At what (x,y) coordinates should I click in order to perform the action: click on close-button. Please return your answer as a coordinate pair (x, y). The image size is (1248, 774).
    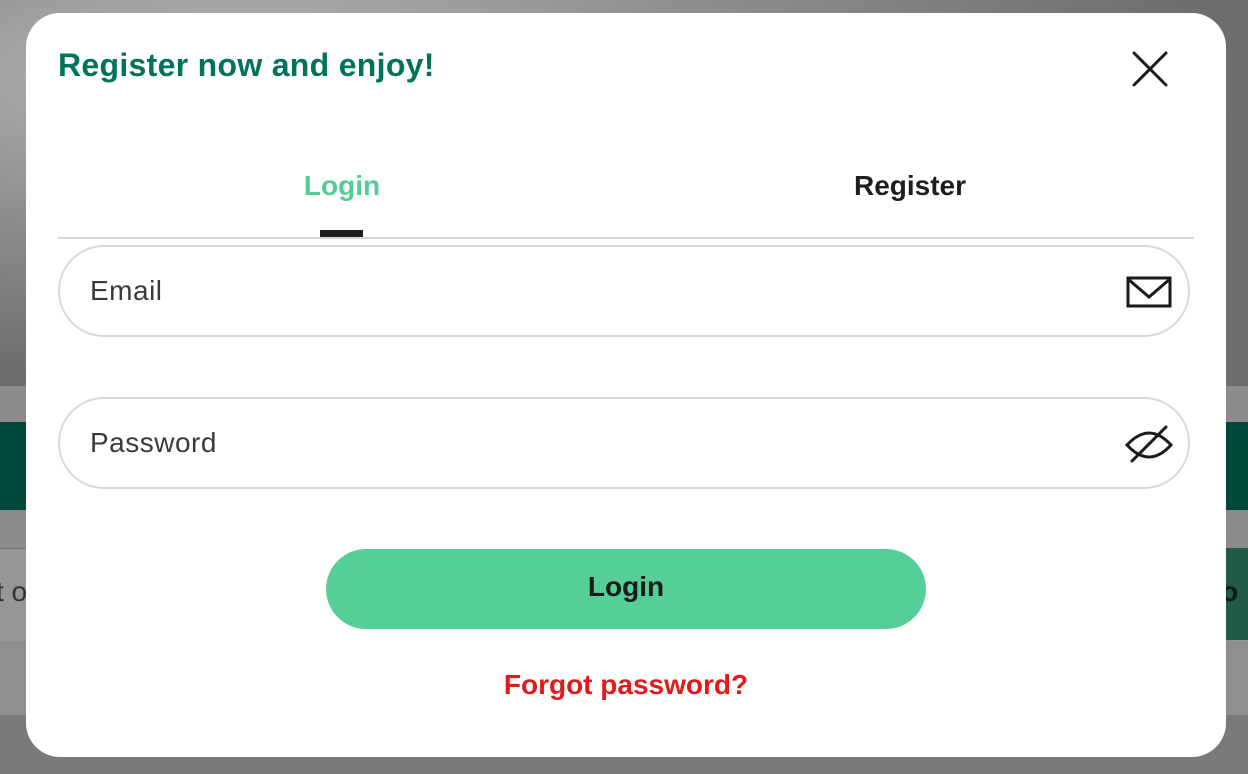
    Looking at the image, I should click on (1150, 69).